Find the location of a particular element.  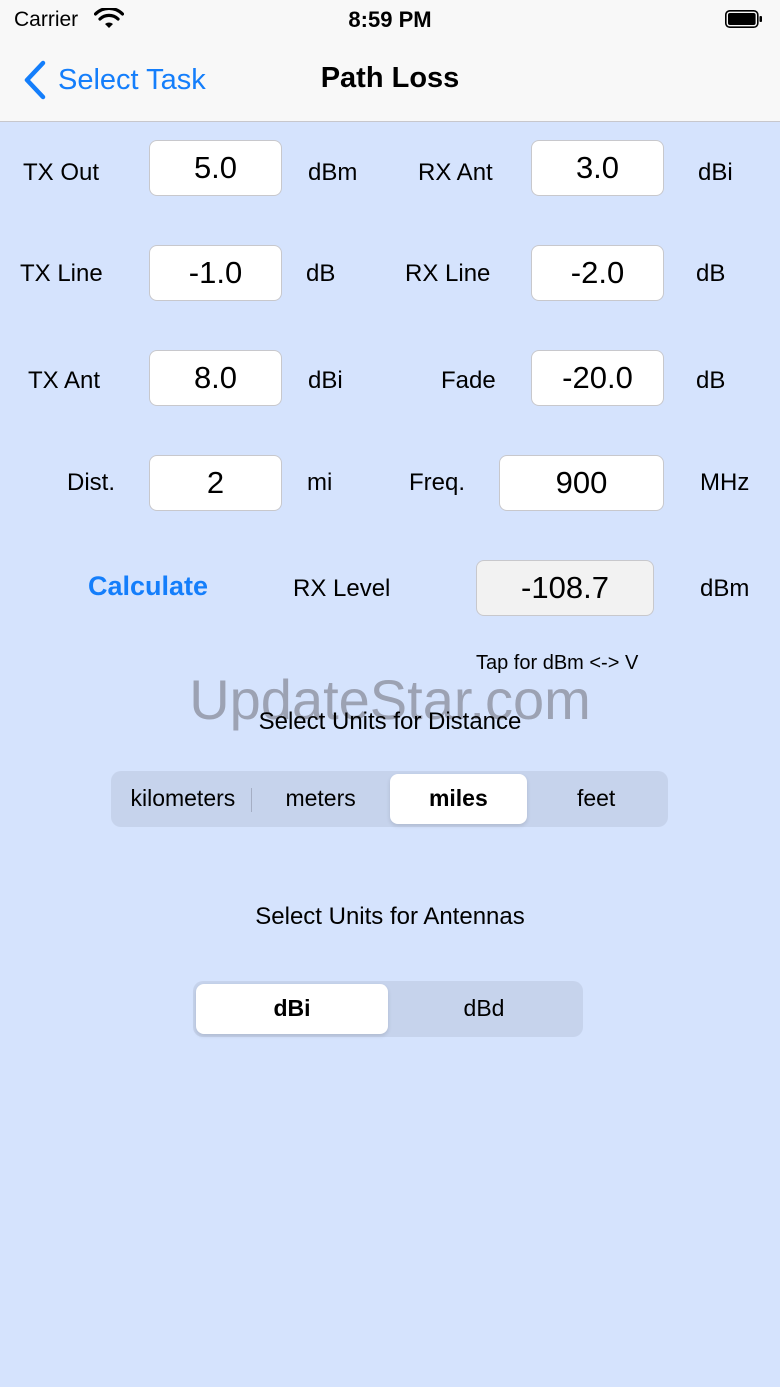

segment-dbd: dBd is located at coordinates (484, 1009).